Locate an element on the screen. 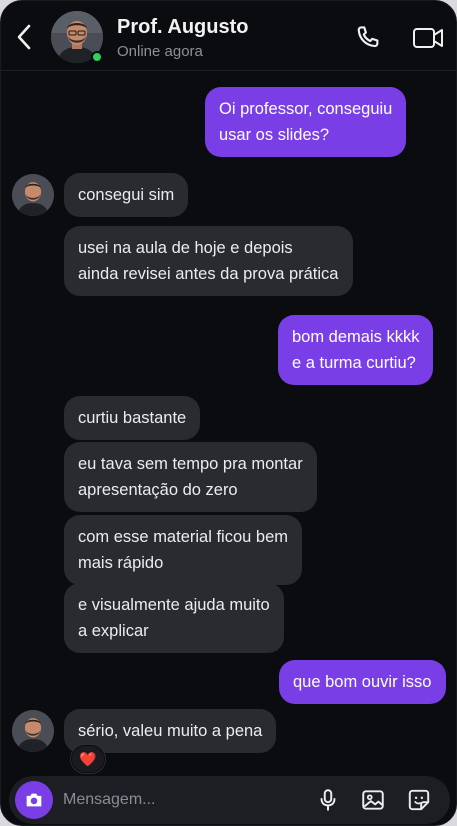 The width and height of the screenshot is (457, 826). message-line: Oi professor, conseguiu is located at coordinates (306, 109).